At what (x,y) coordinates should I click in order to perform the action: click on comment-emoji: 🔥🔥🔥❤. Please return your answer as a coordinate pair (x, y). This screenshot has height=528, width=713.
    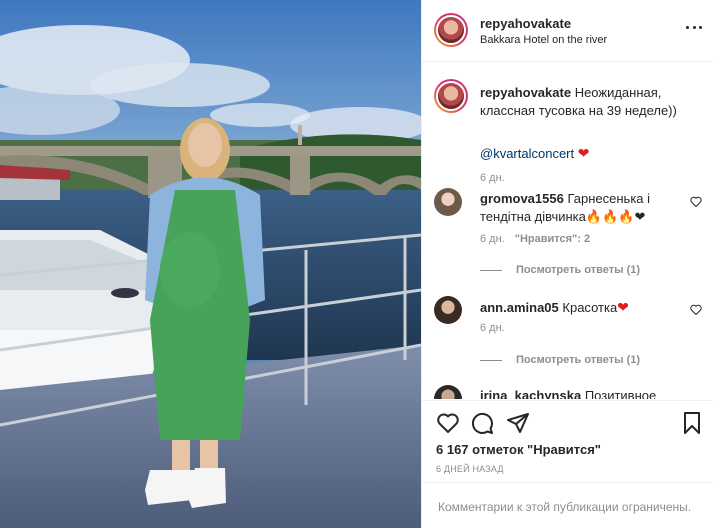
    Looking at the image, I should click on (615, 216).